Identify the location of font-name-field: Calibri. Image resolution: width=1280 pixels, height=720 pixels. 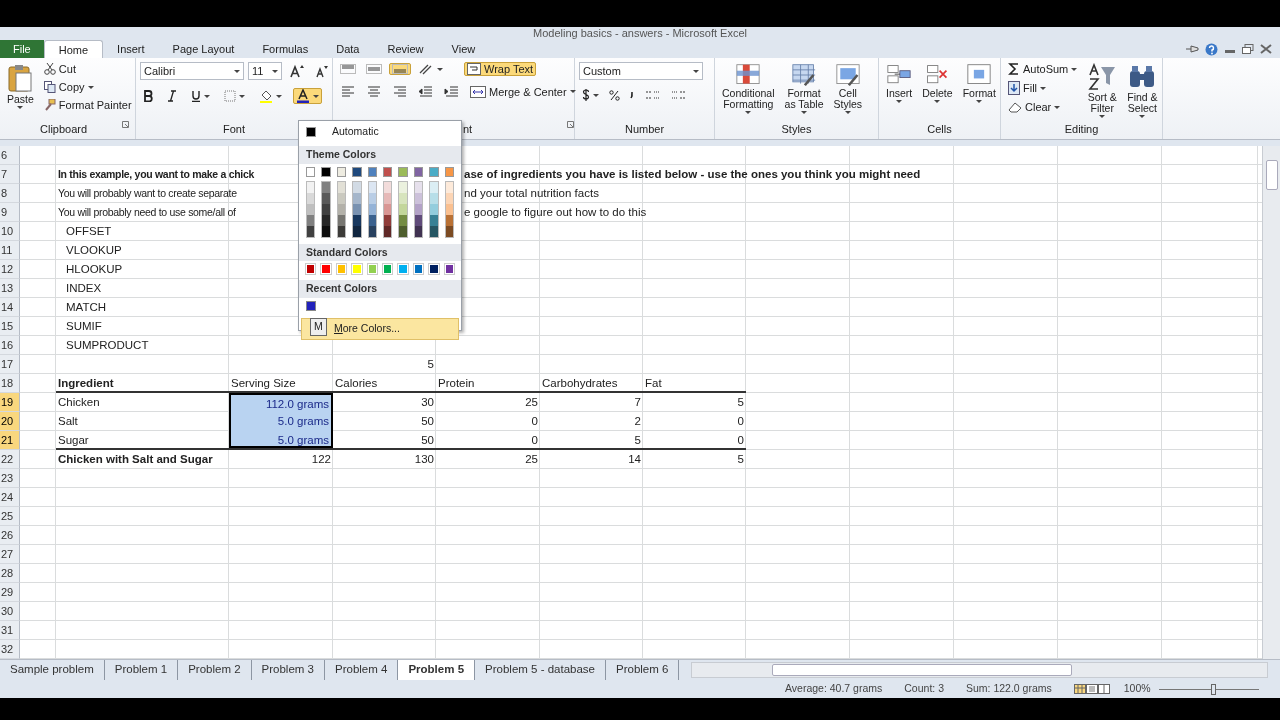
(192, 71).